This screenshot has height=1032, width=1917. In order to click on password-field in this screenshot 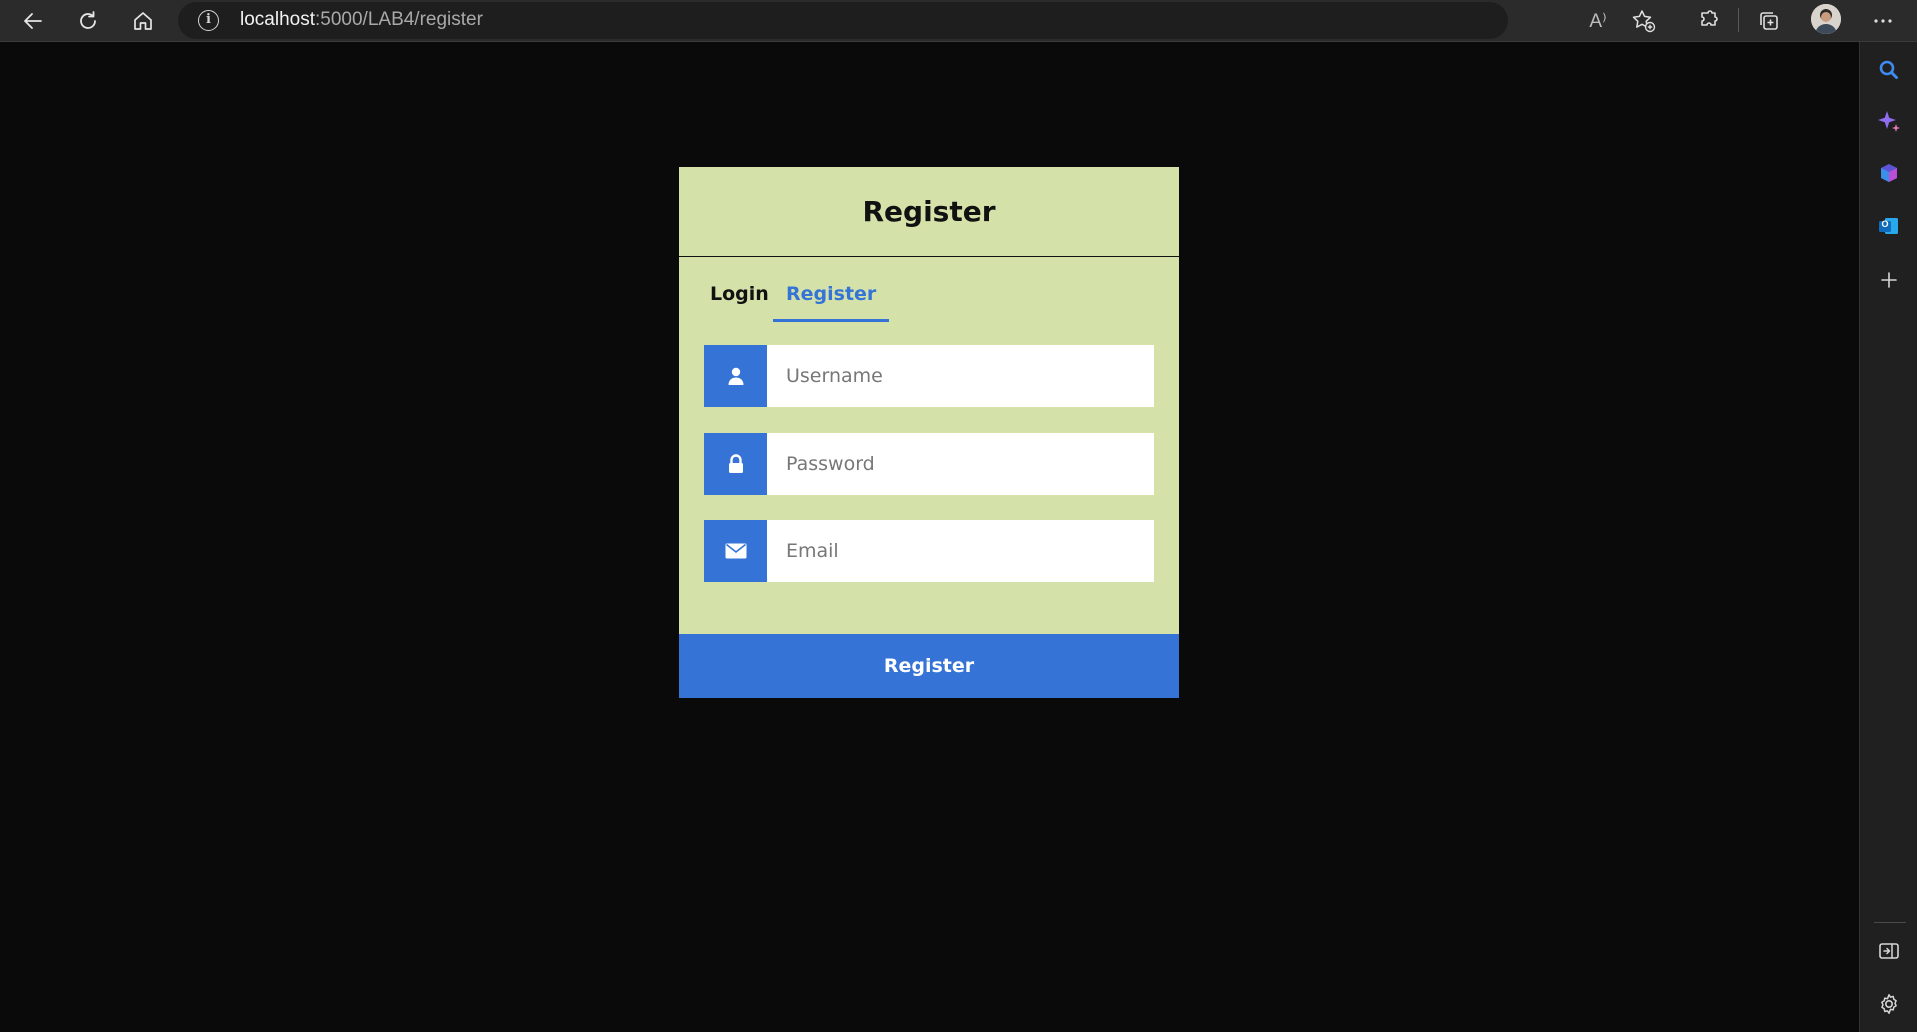, I will do `click(929, 464)`.